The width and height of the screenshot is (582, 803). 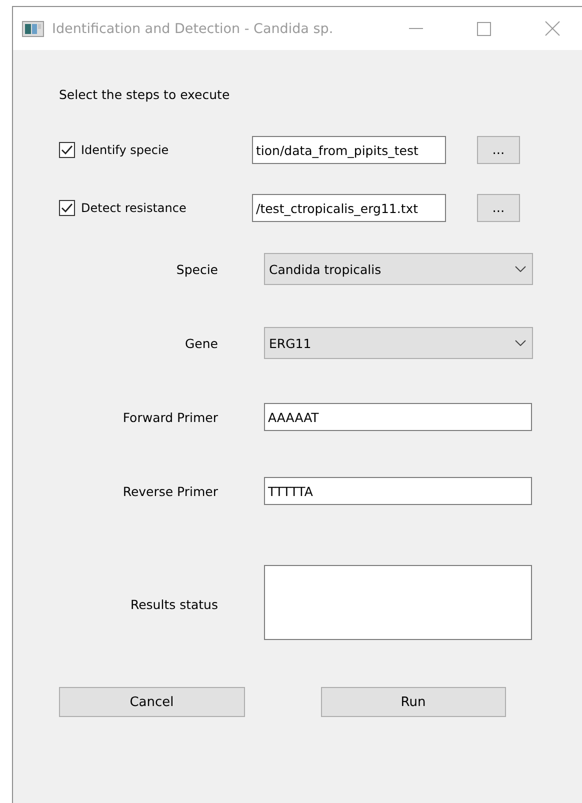 I want to click on minimize-icon, so click(x=416, y=29).